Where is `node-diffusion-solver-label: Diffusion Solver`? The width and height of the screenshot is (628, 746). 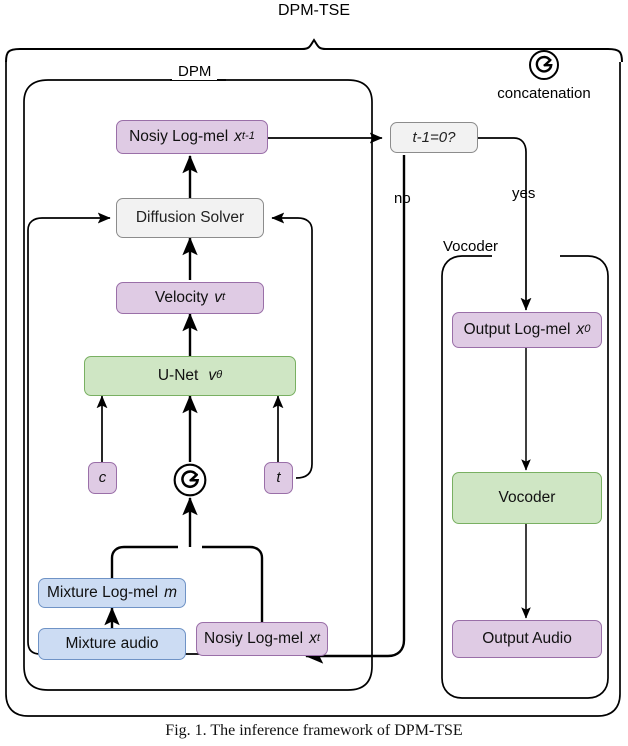
node-diffusion-solver-label: Diffusion Solver is located at coordinates (190, 217).